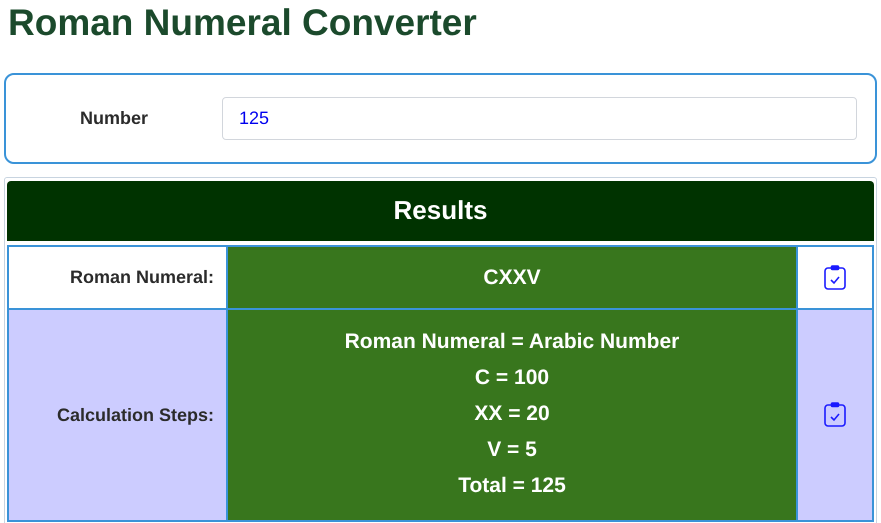 This screenshot has width=881, height=523. Describe the element at coordinates (114, 118) in the screenshot. I see `number-label: Number` at that location.